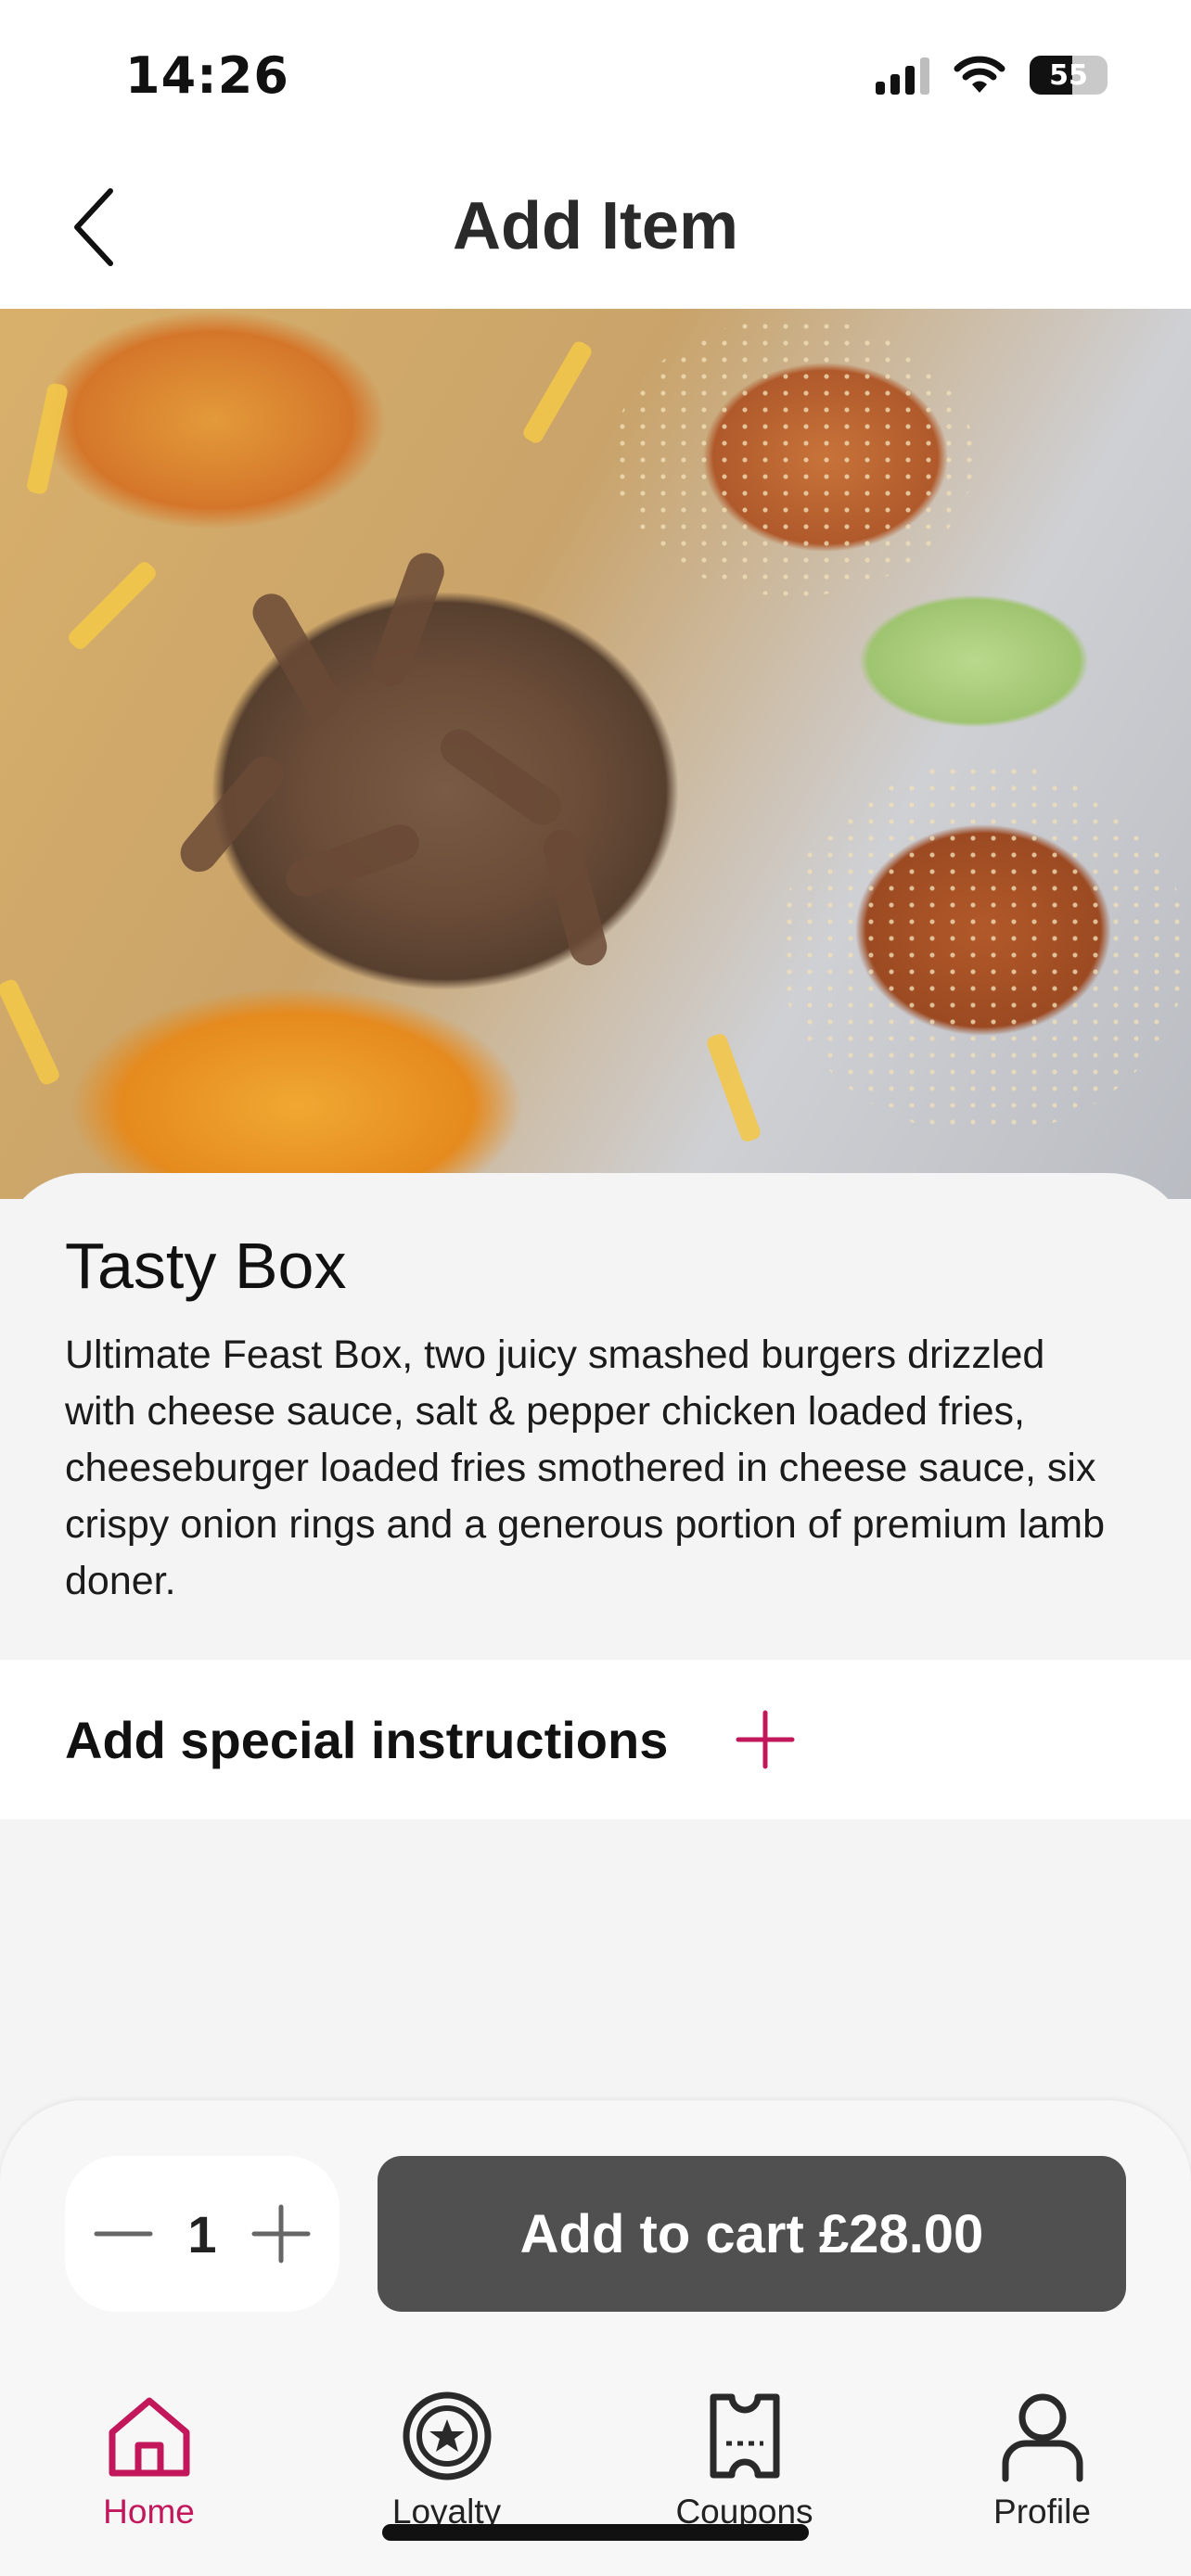 This screenshot has width=1191, height=2576. Describe the element at coordinates (367, 1739) in the screenshot. I see `special-instructions-label: Add special instructions` at that location.